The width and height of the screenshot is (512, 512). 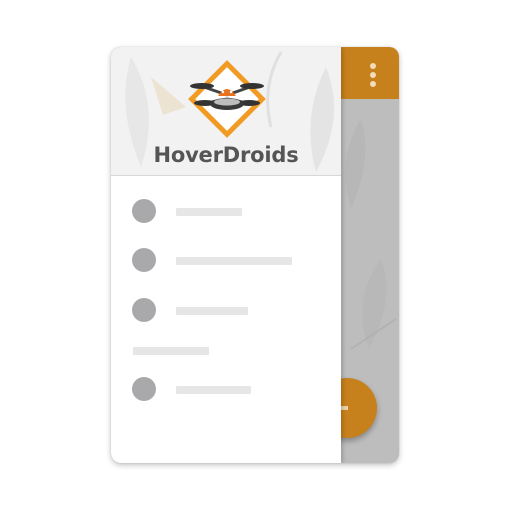 I want to click on hoverdroids-logo-icon, so click(x=227, y=99).